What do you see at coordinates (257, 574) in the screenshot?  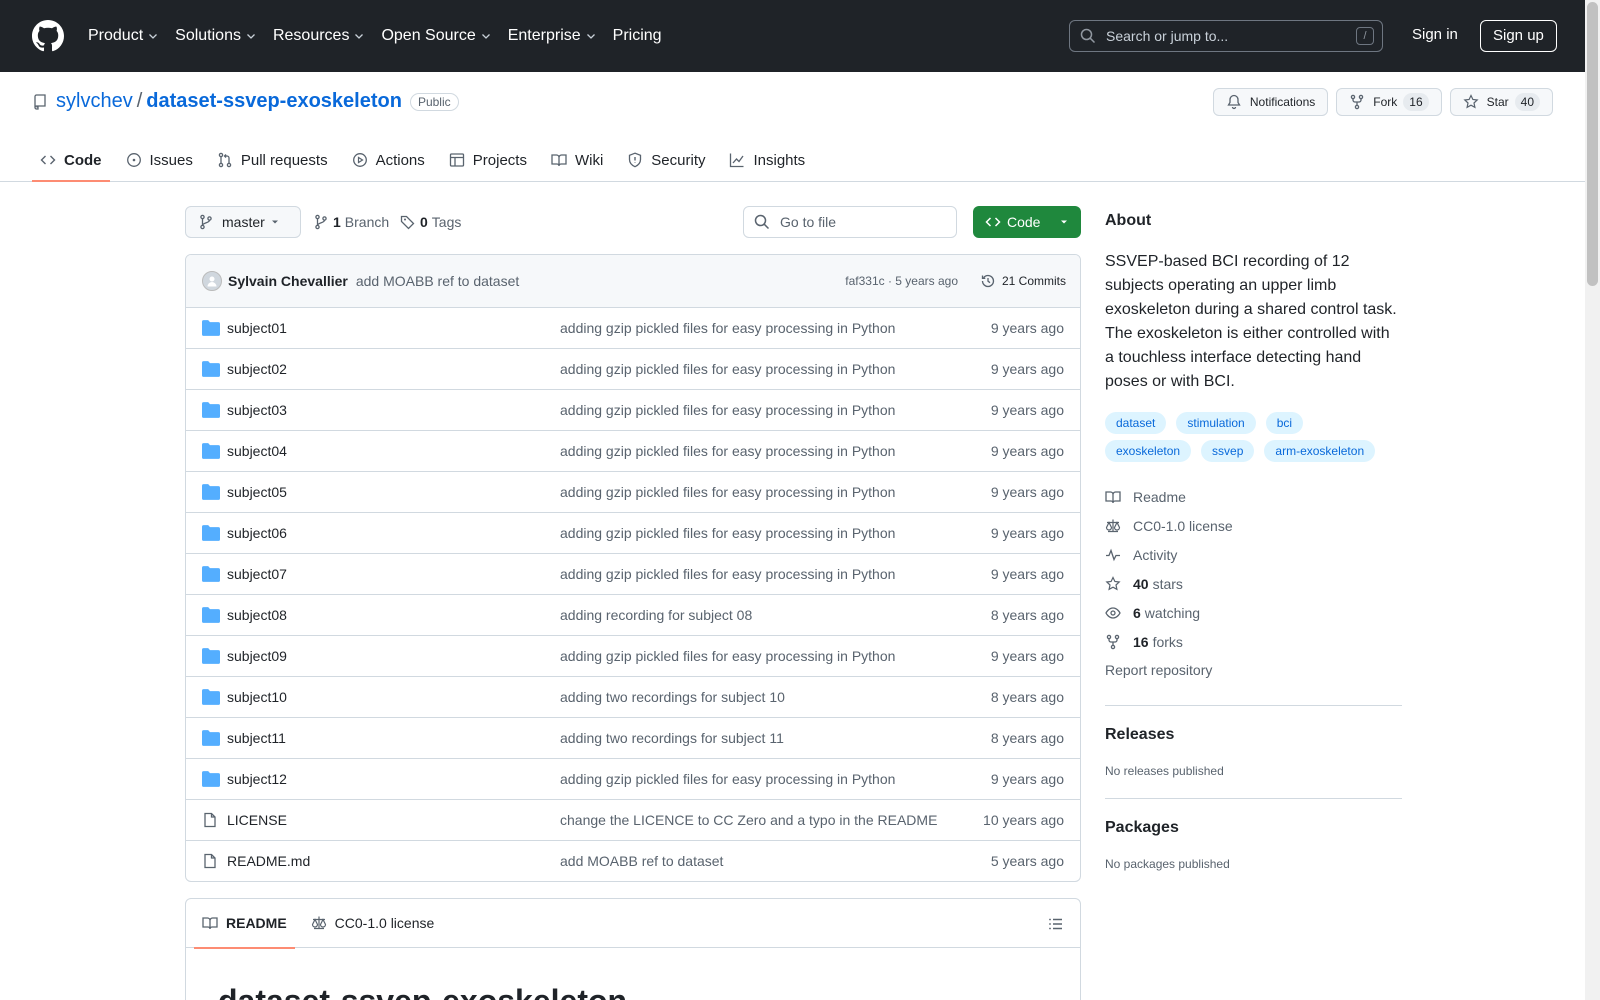 I see `file-name-link: subject07` at bounding box center [257, 574].